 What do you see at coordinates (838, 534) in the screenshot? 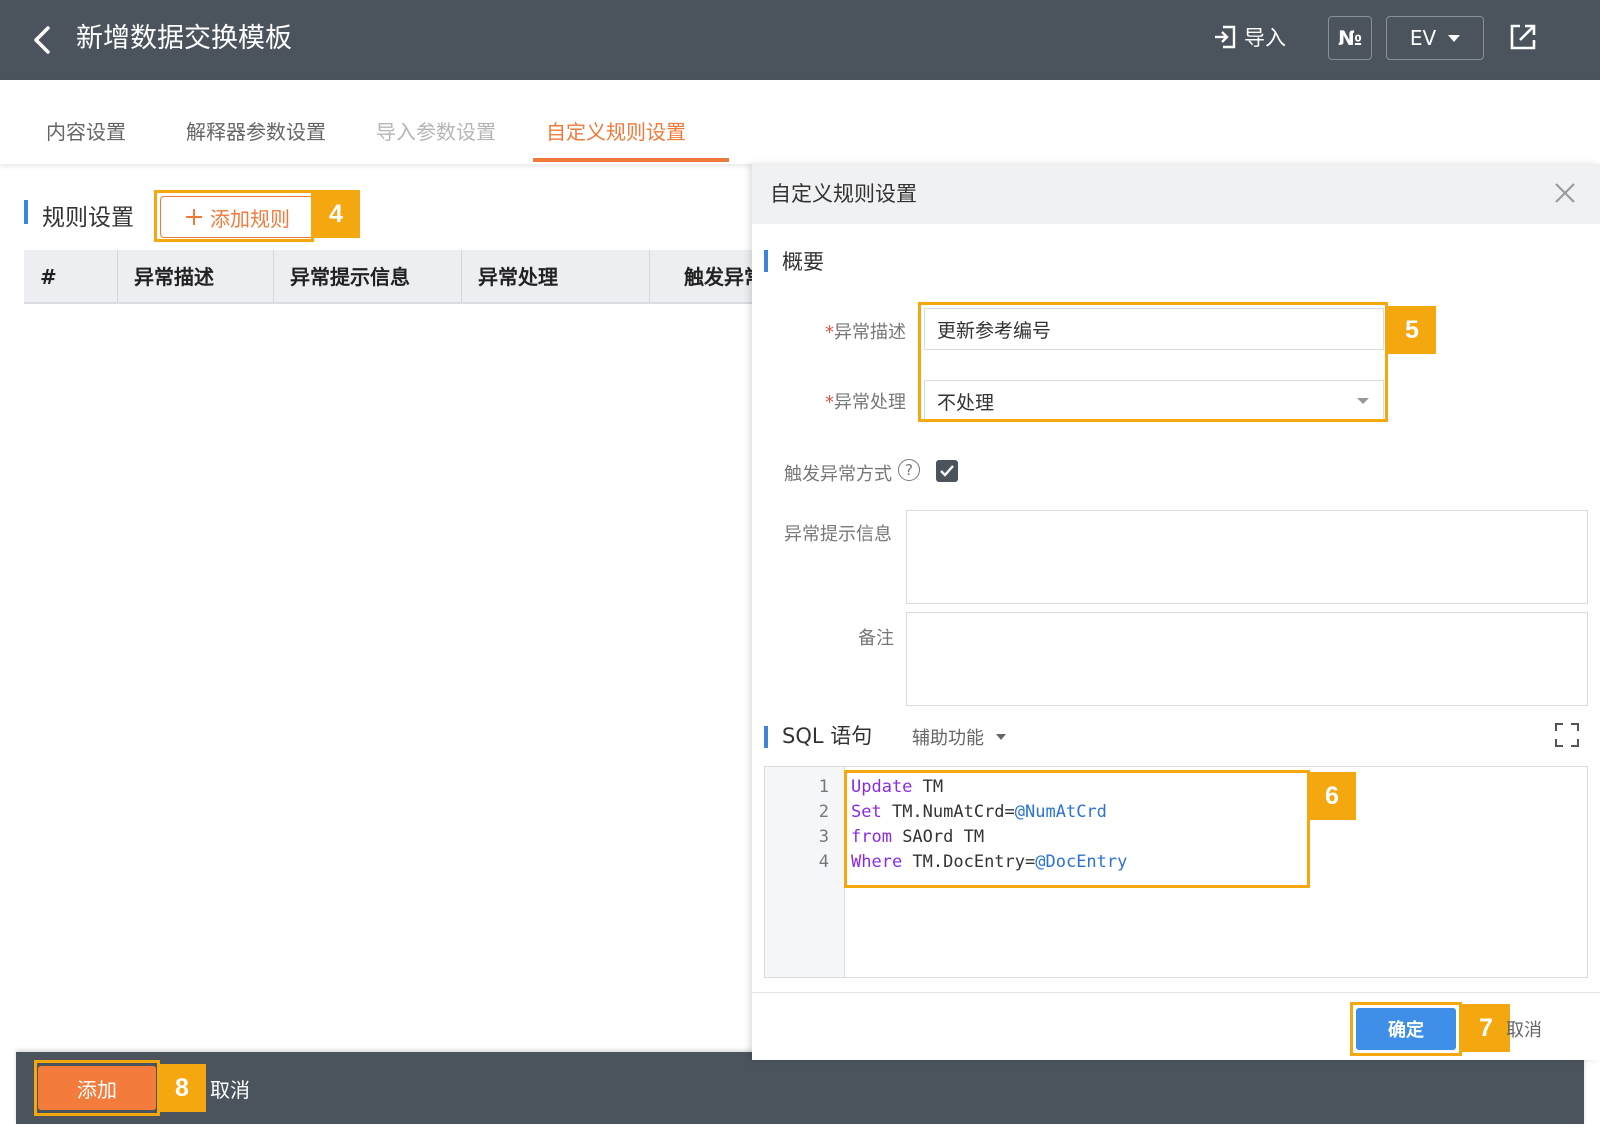
I see `exception-tip-label: 异常提示信息` at bounding box center [838, 534].